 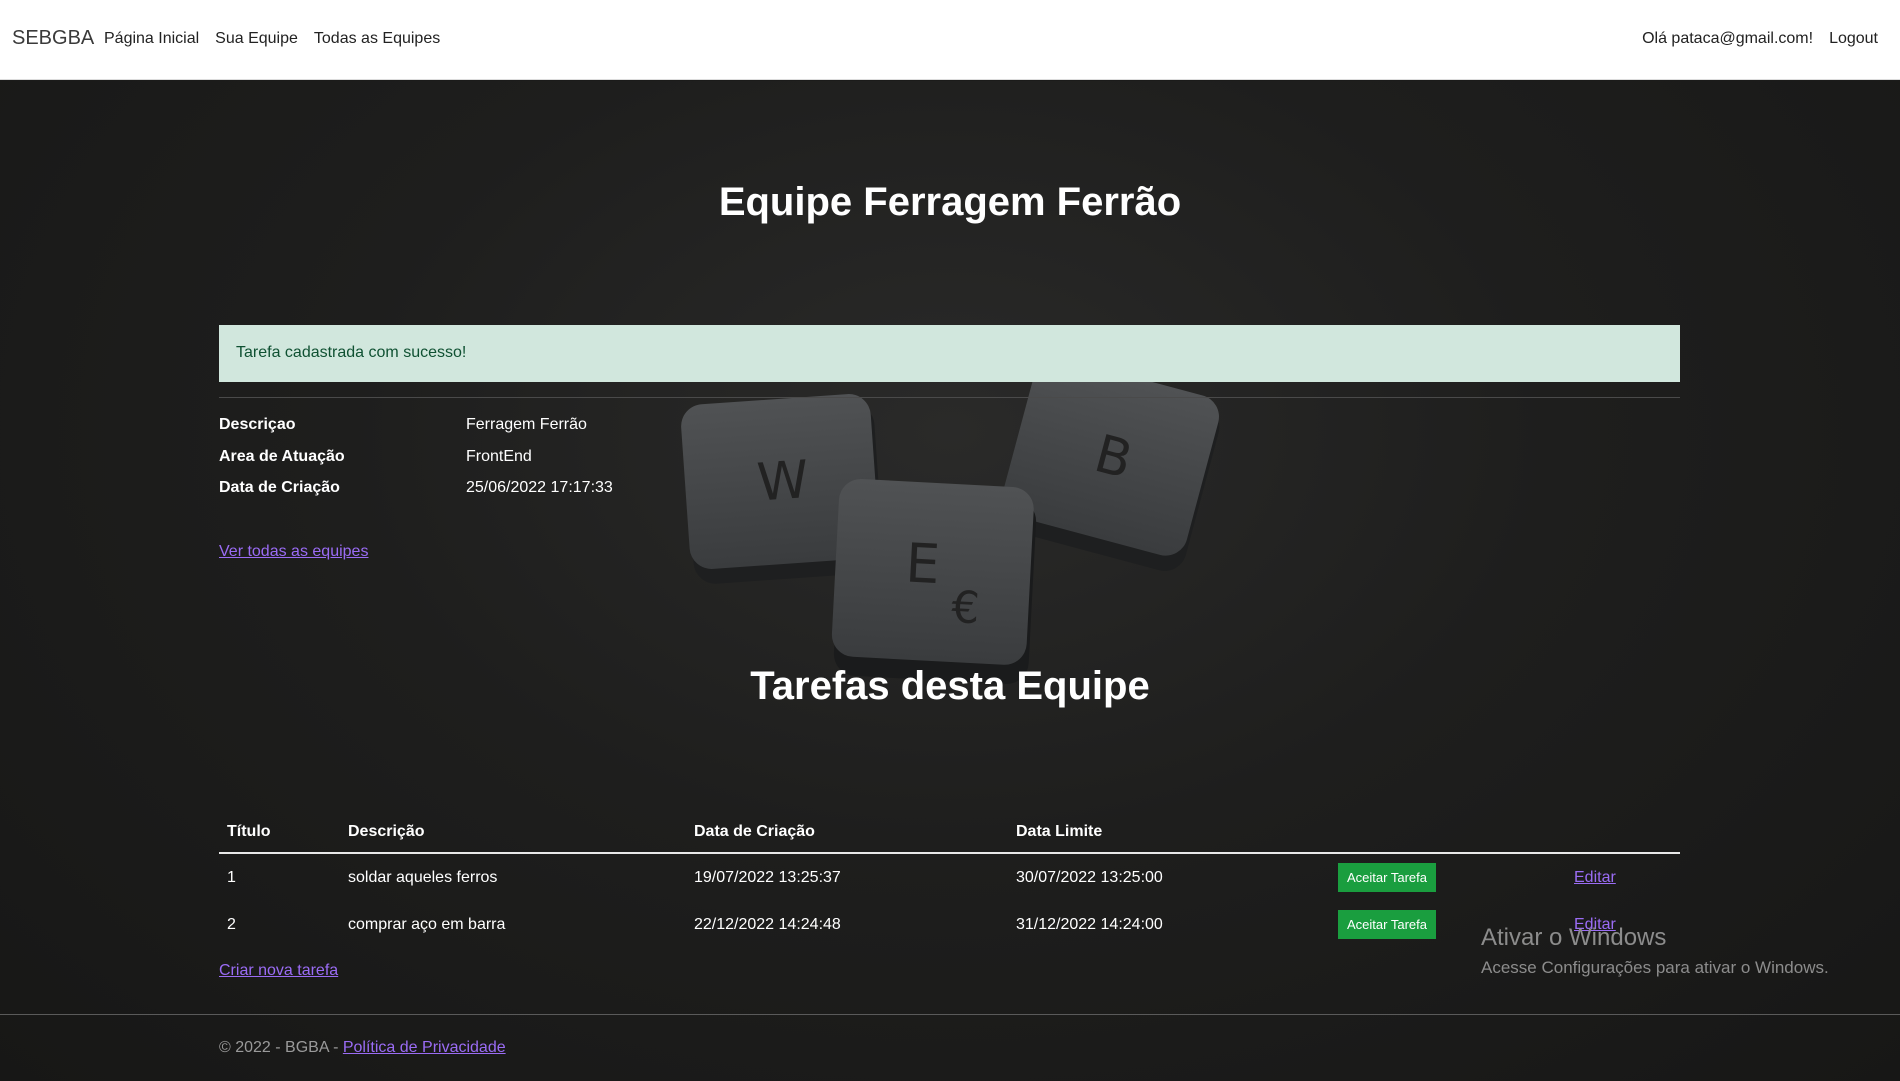 I want to click on task-deadline: 31/12/2022 14:24:00, so click(x=1089, y=924).